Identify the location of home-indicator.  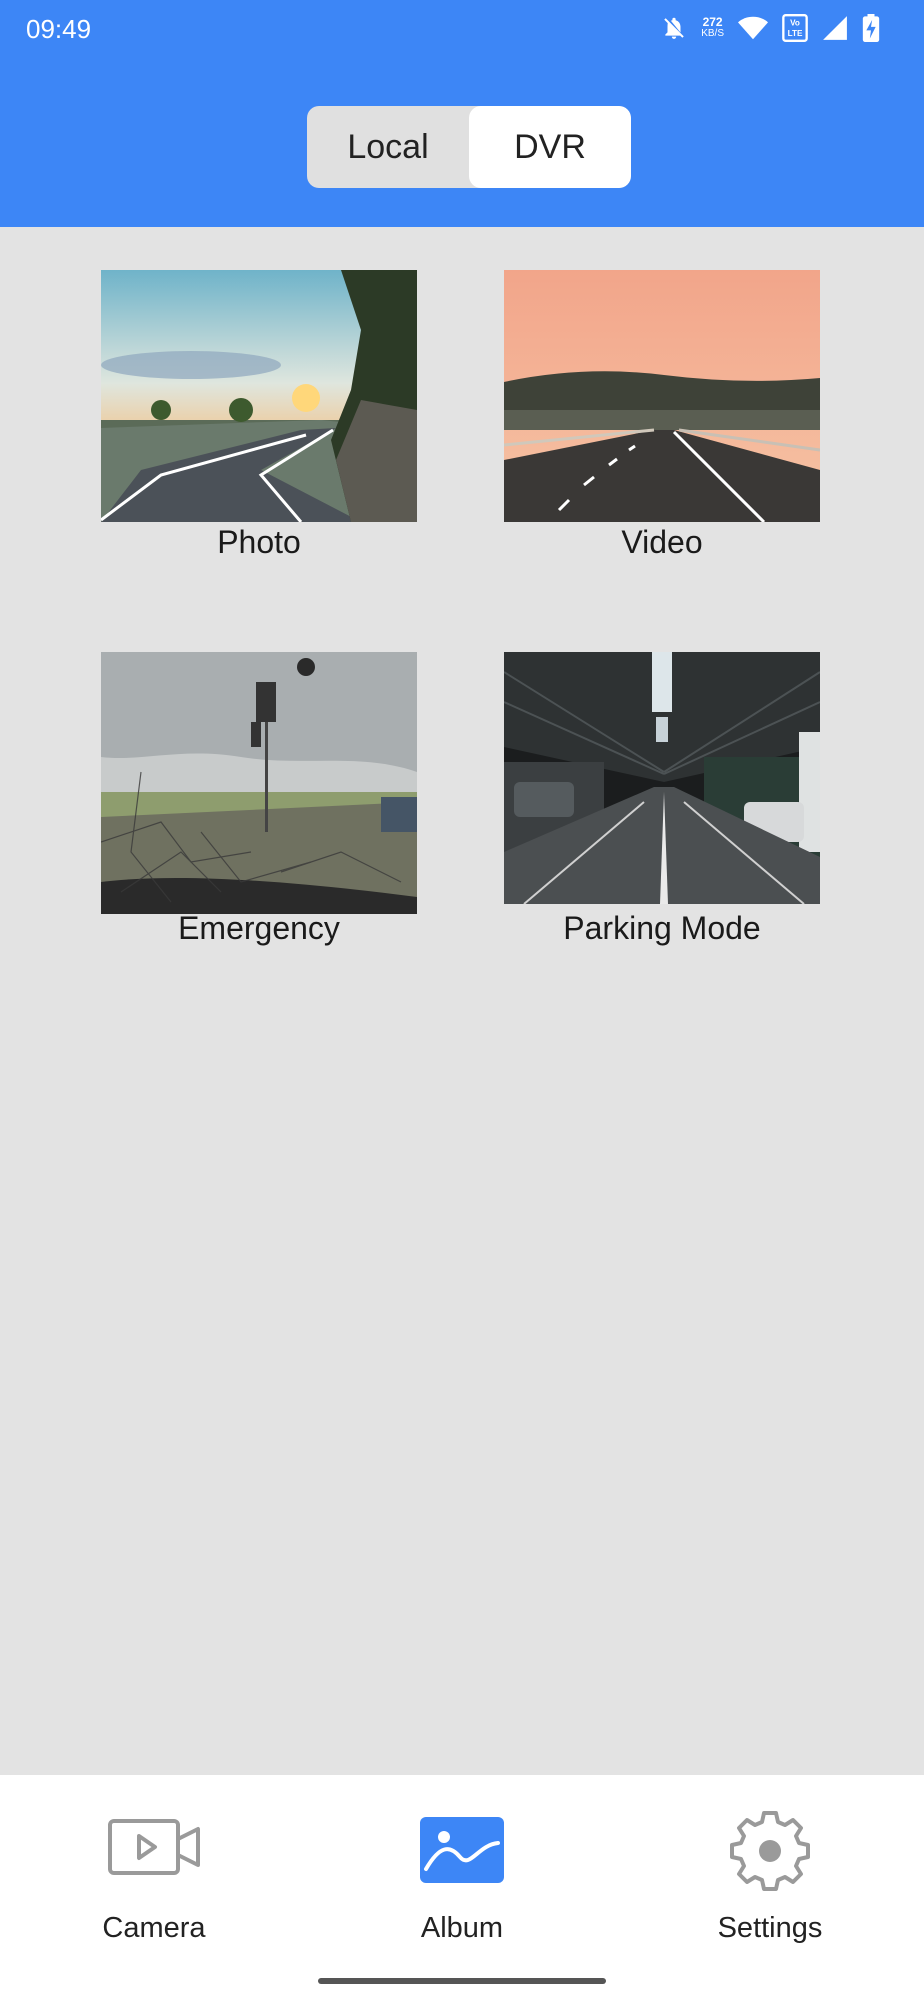
(462, 1981).